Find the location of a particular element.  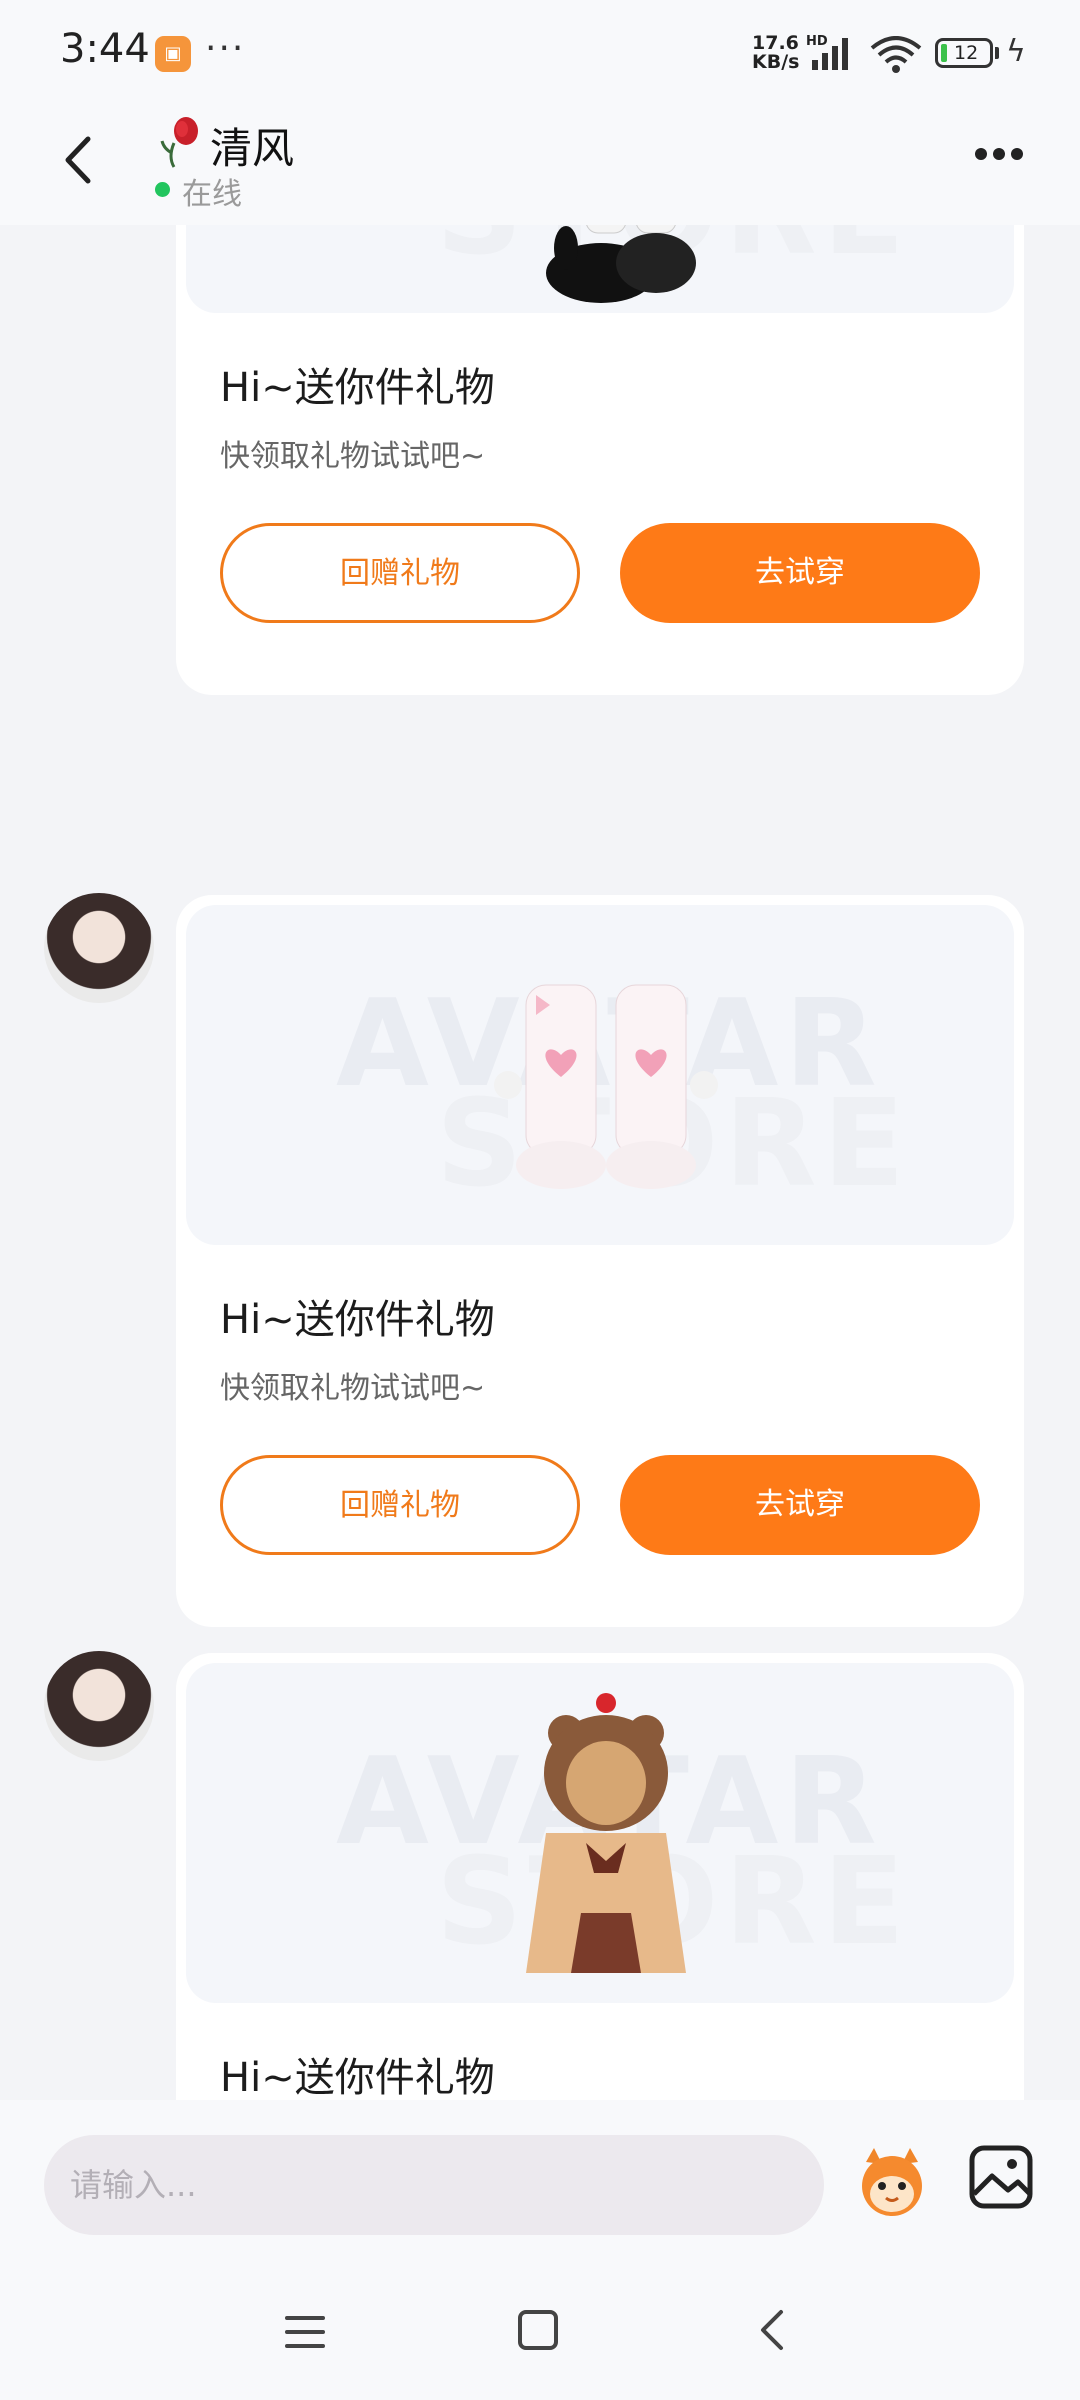

status-time: 3:44 is located at coordinates (105, 49).